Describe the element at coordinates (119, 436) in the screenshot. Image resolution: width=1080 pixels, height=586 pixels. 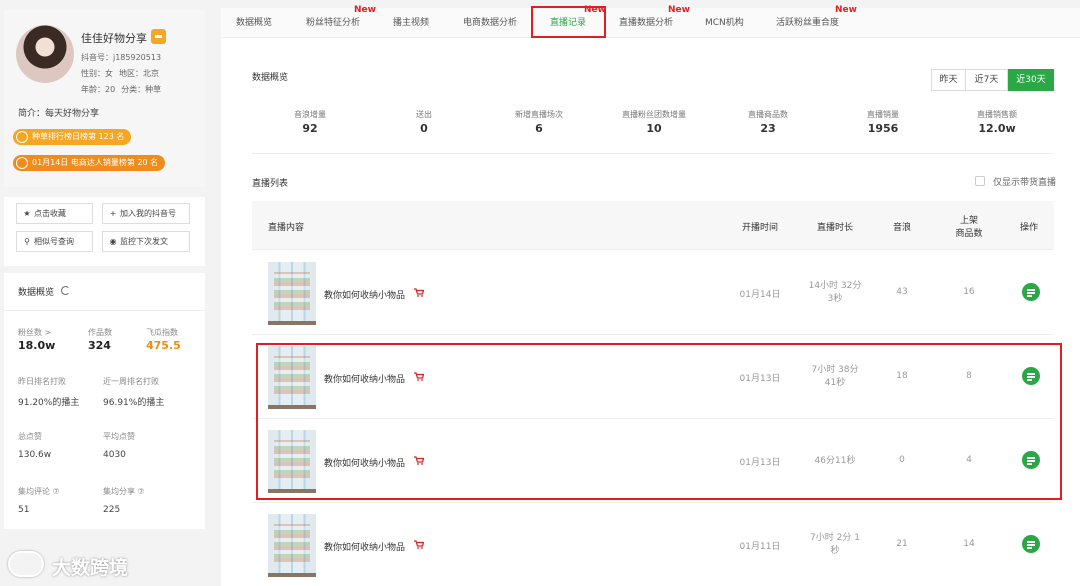
I see `avg-likes-label: 平均点赞` at that location.